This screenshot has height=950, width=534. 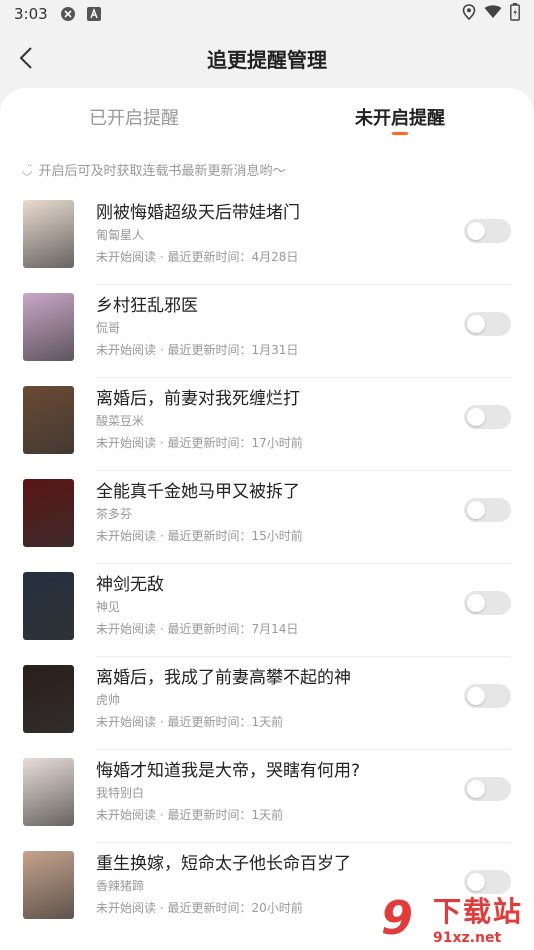 I want to click on status-bar: 3:03, so click(x=267, y=14).